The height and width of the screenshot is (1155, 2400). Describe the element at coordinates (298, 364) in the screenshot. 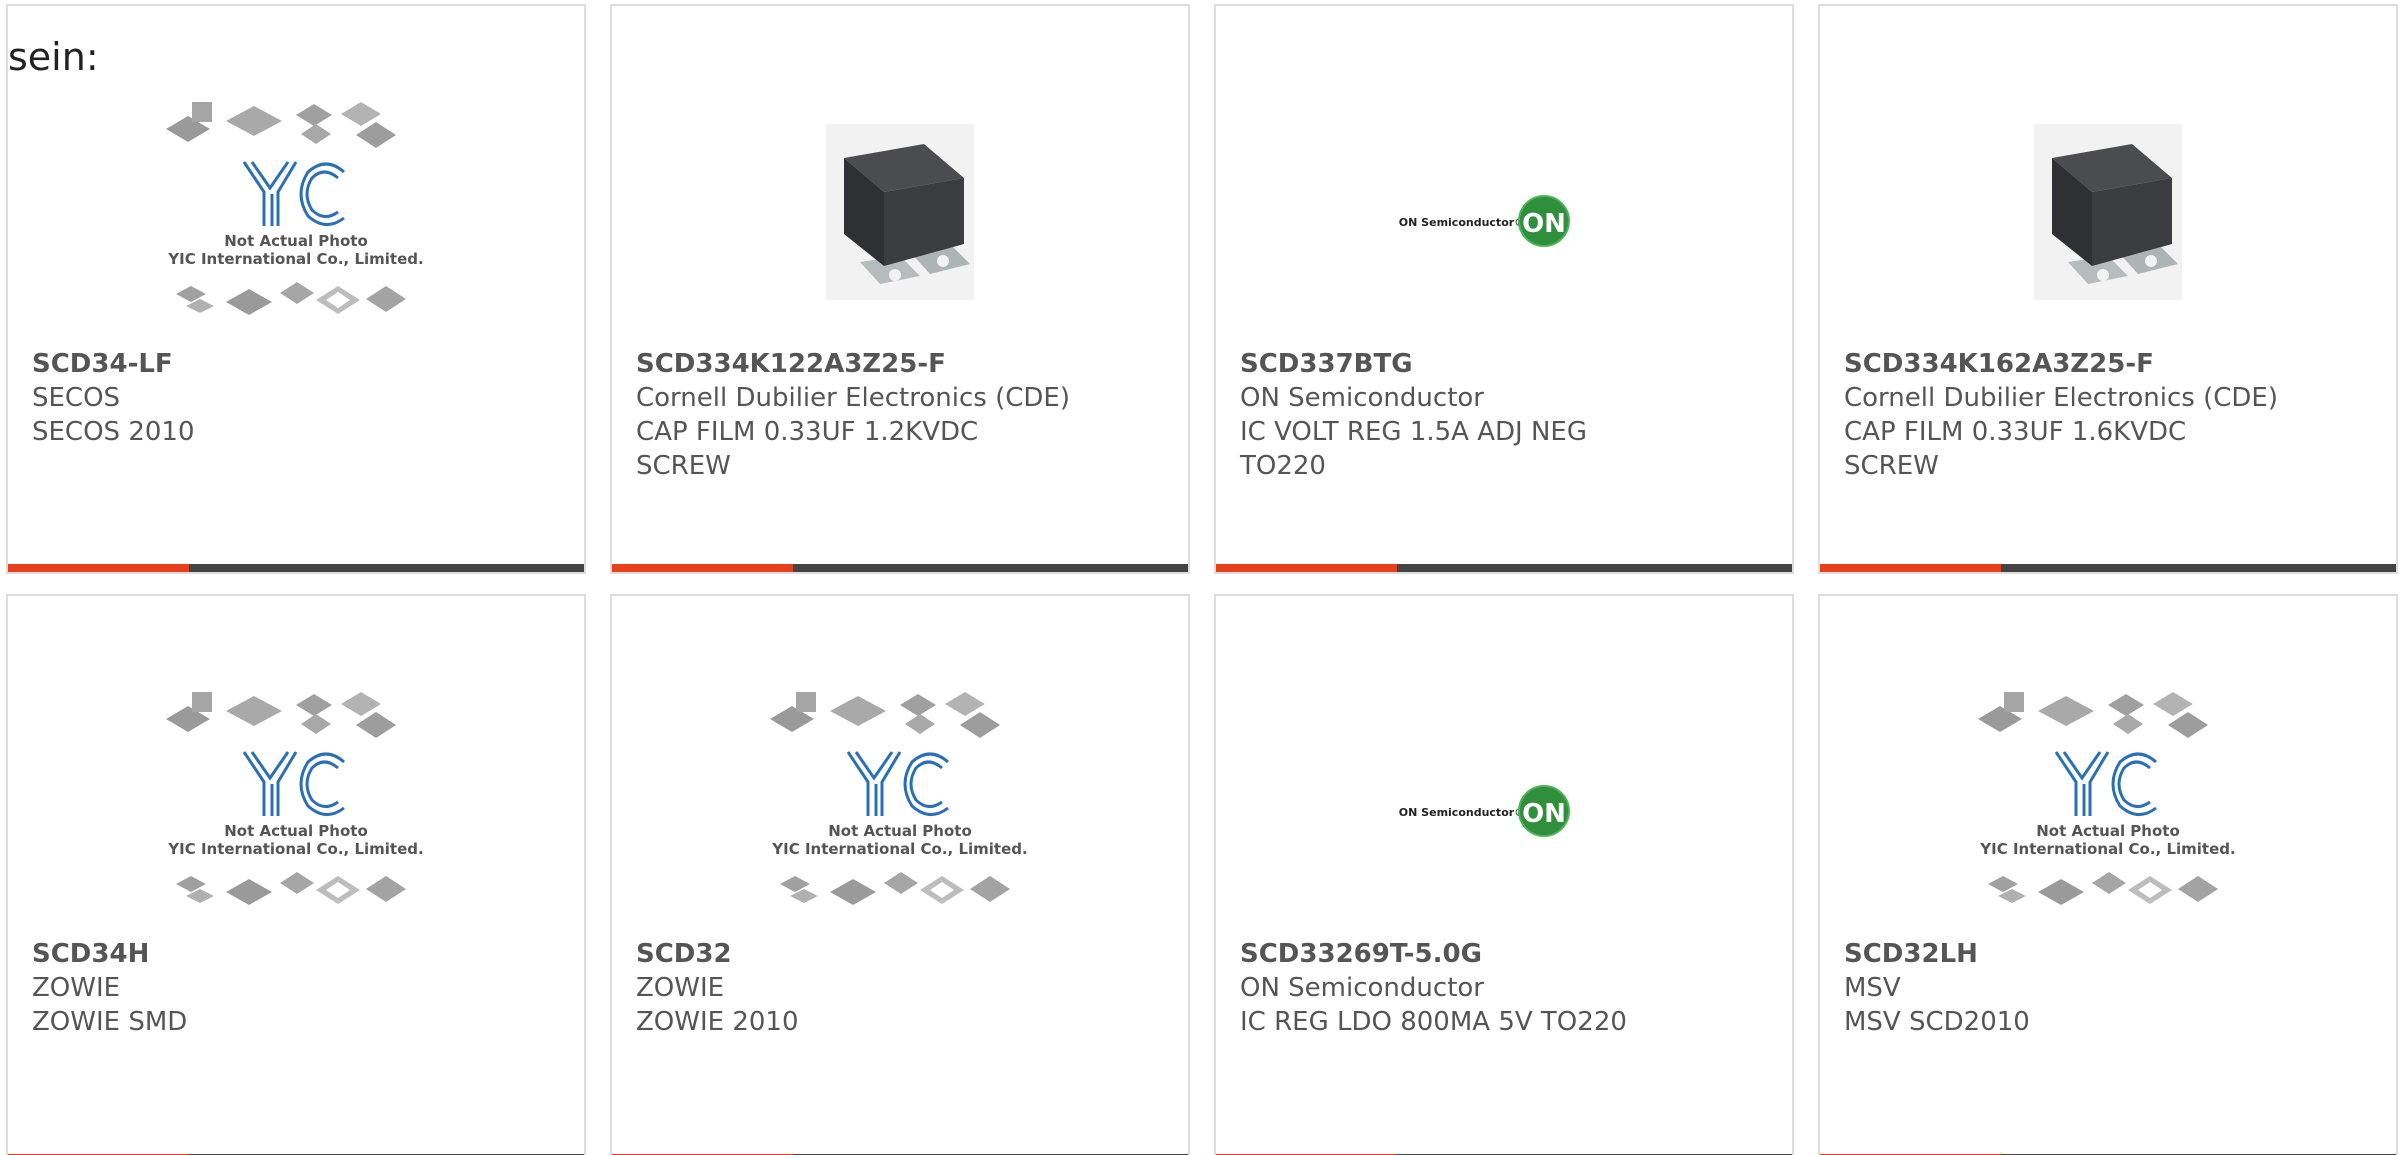

I see `part-number: SCD34-LF` at that location.